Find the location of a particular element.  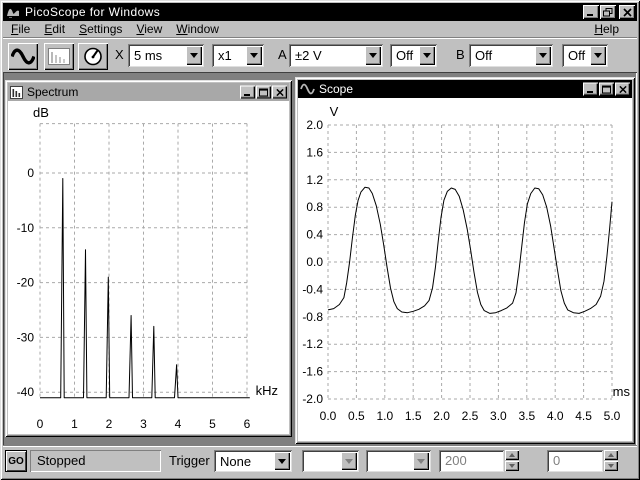

svg-text: -1.6 is located at coordinates (312, 372).